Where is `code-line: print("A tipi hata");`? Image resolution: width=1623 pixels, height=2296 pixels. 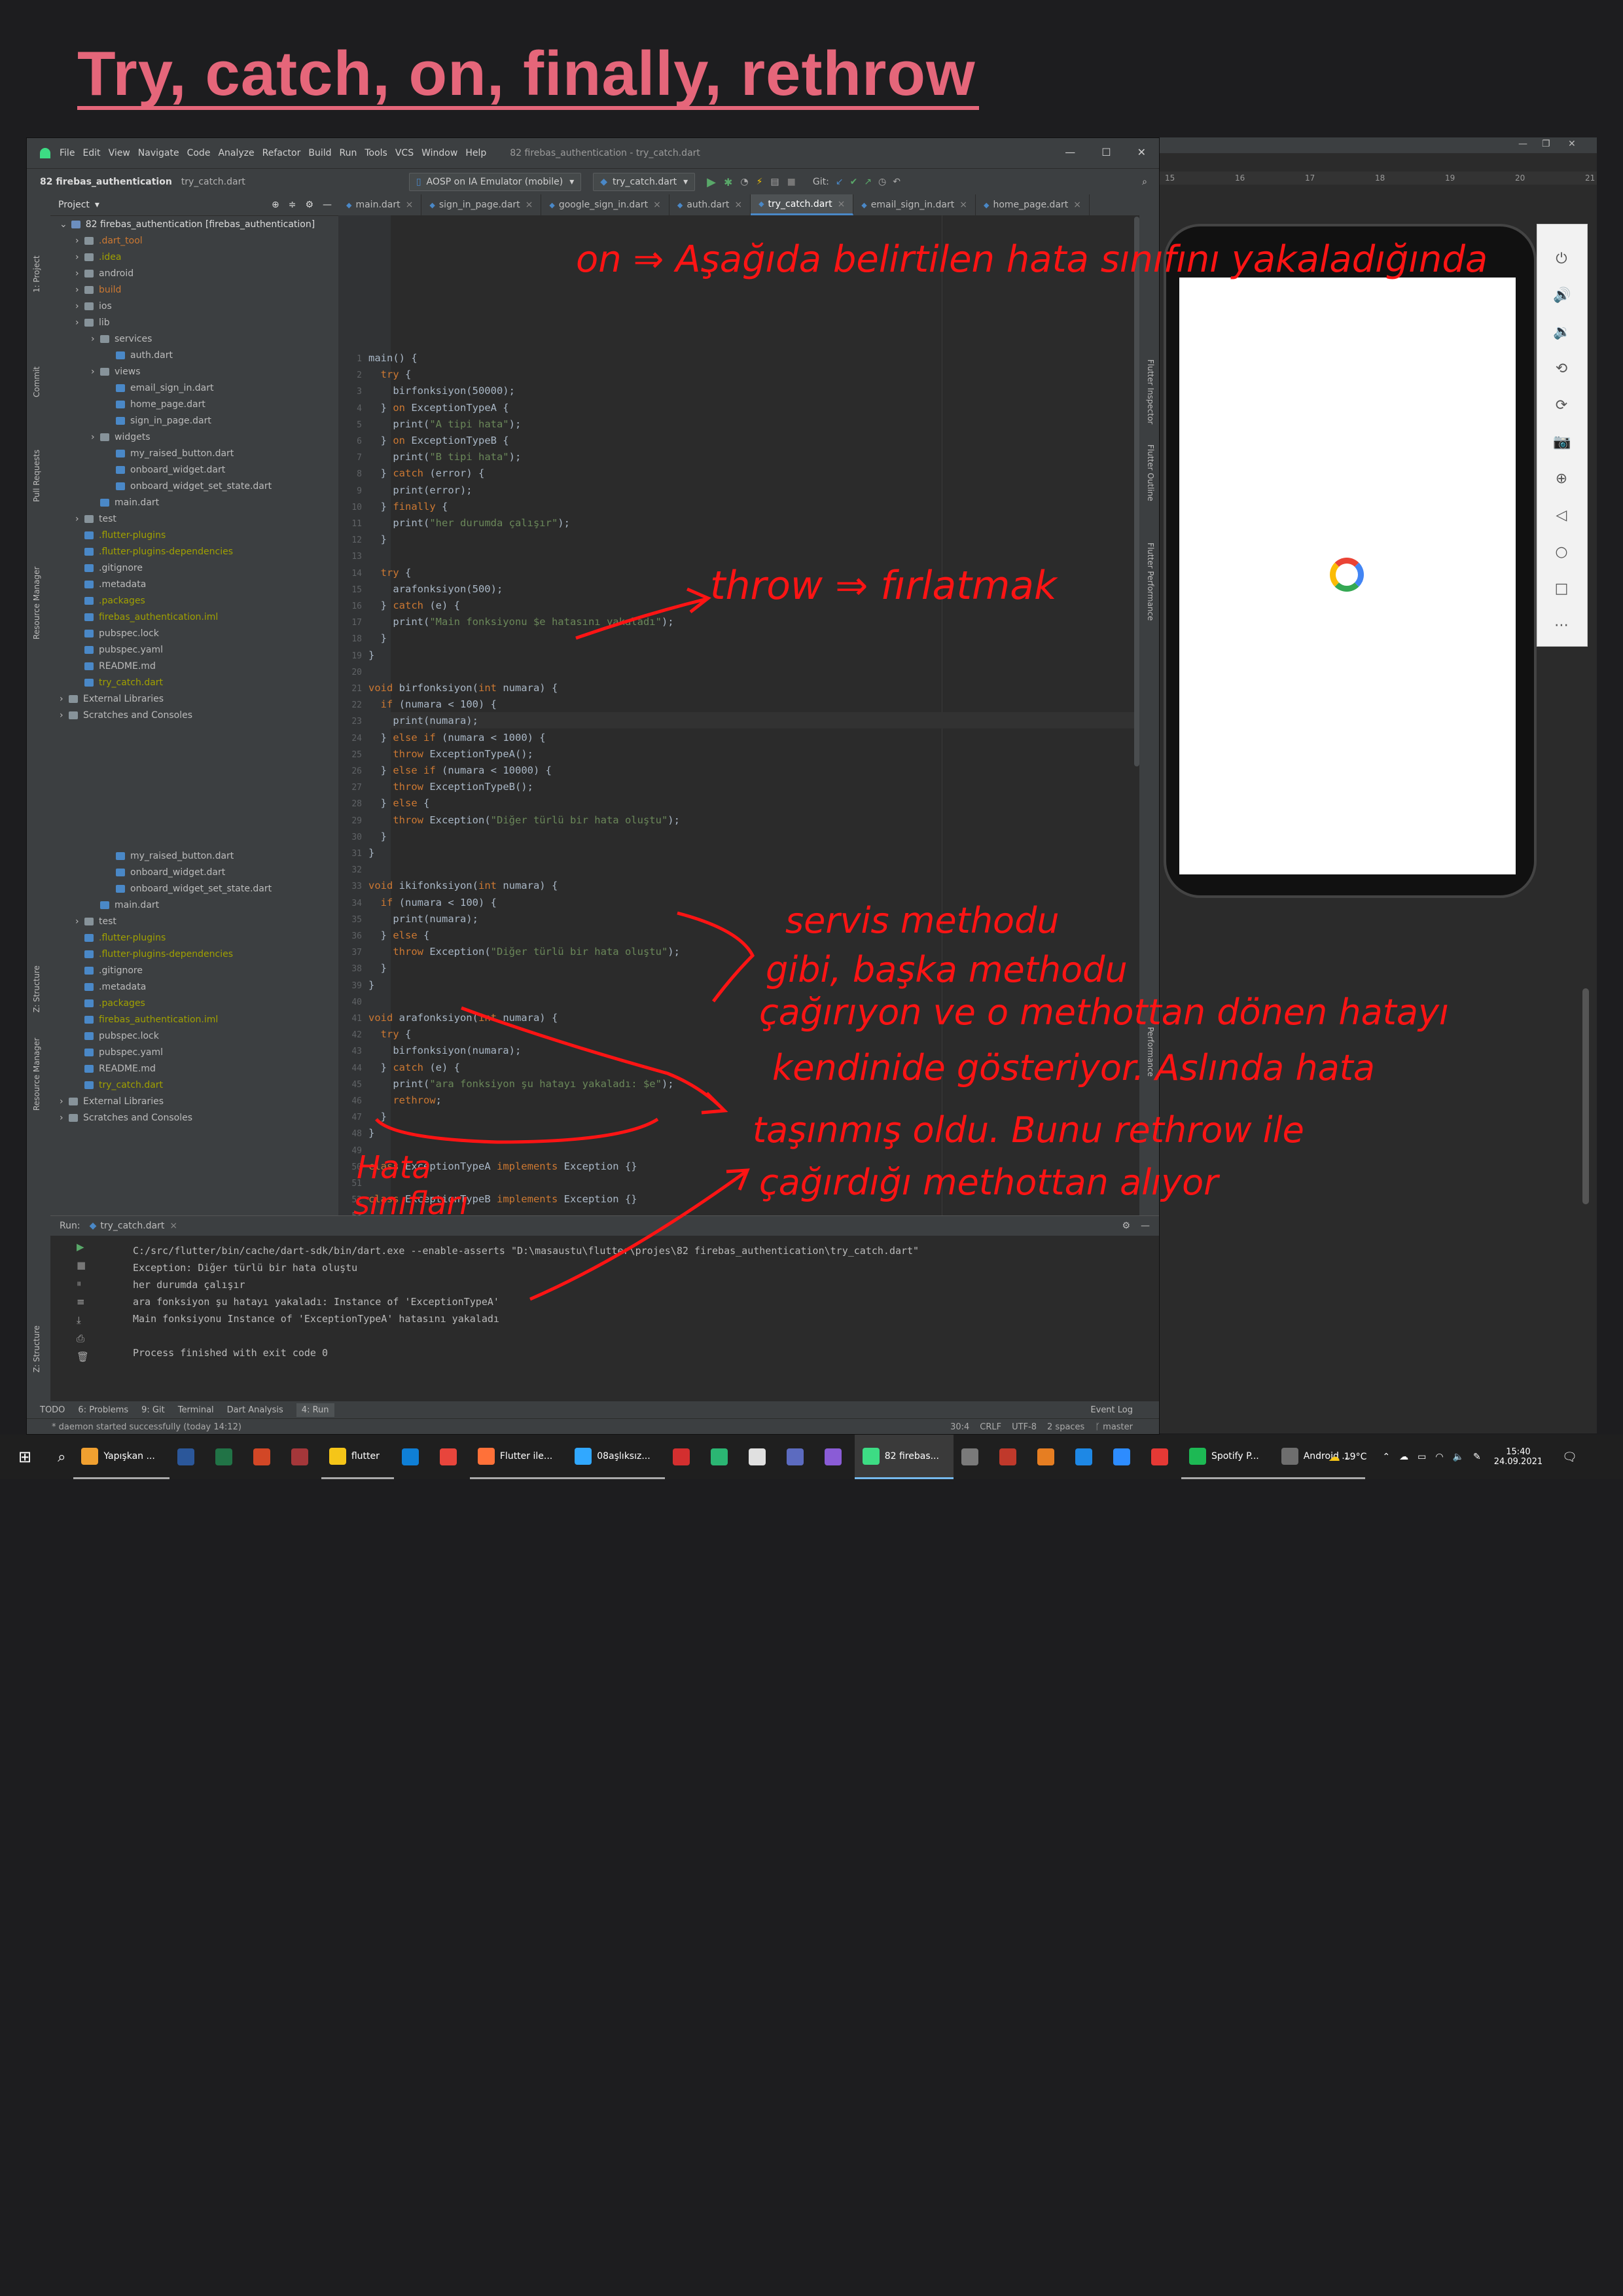
code-line: print("A tipi hata"); is located at coordinates (445, 424).